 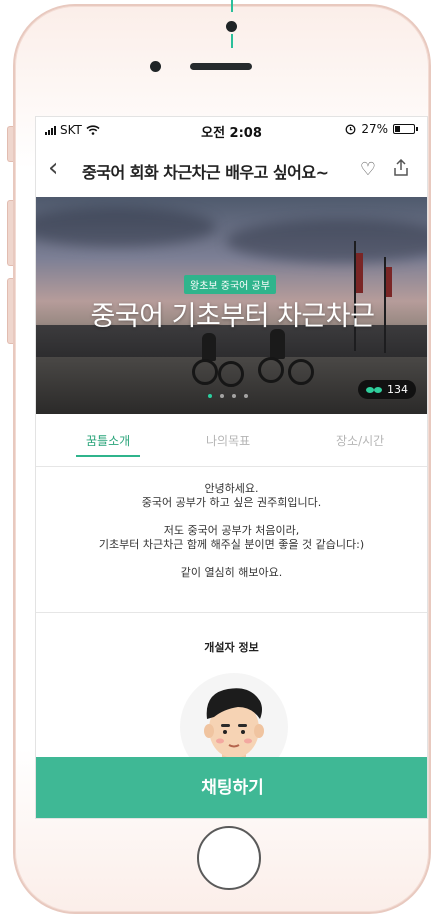 What do you see at coordinates (374, 129) in the screenshot?
I see `battery-percent: 27%` at bounding box center [374, 129].